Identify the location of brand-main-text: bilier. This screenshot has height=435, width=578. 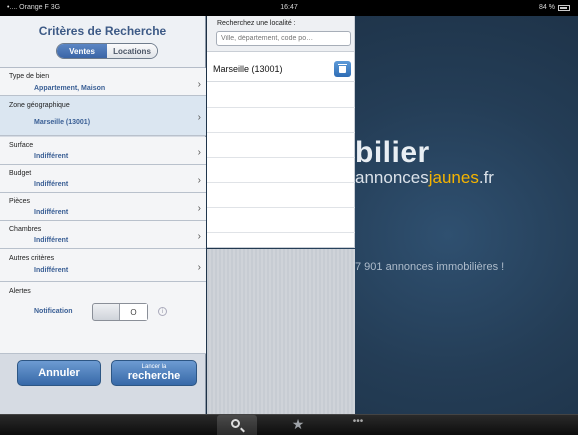
(392, 152).